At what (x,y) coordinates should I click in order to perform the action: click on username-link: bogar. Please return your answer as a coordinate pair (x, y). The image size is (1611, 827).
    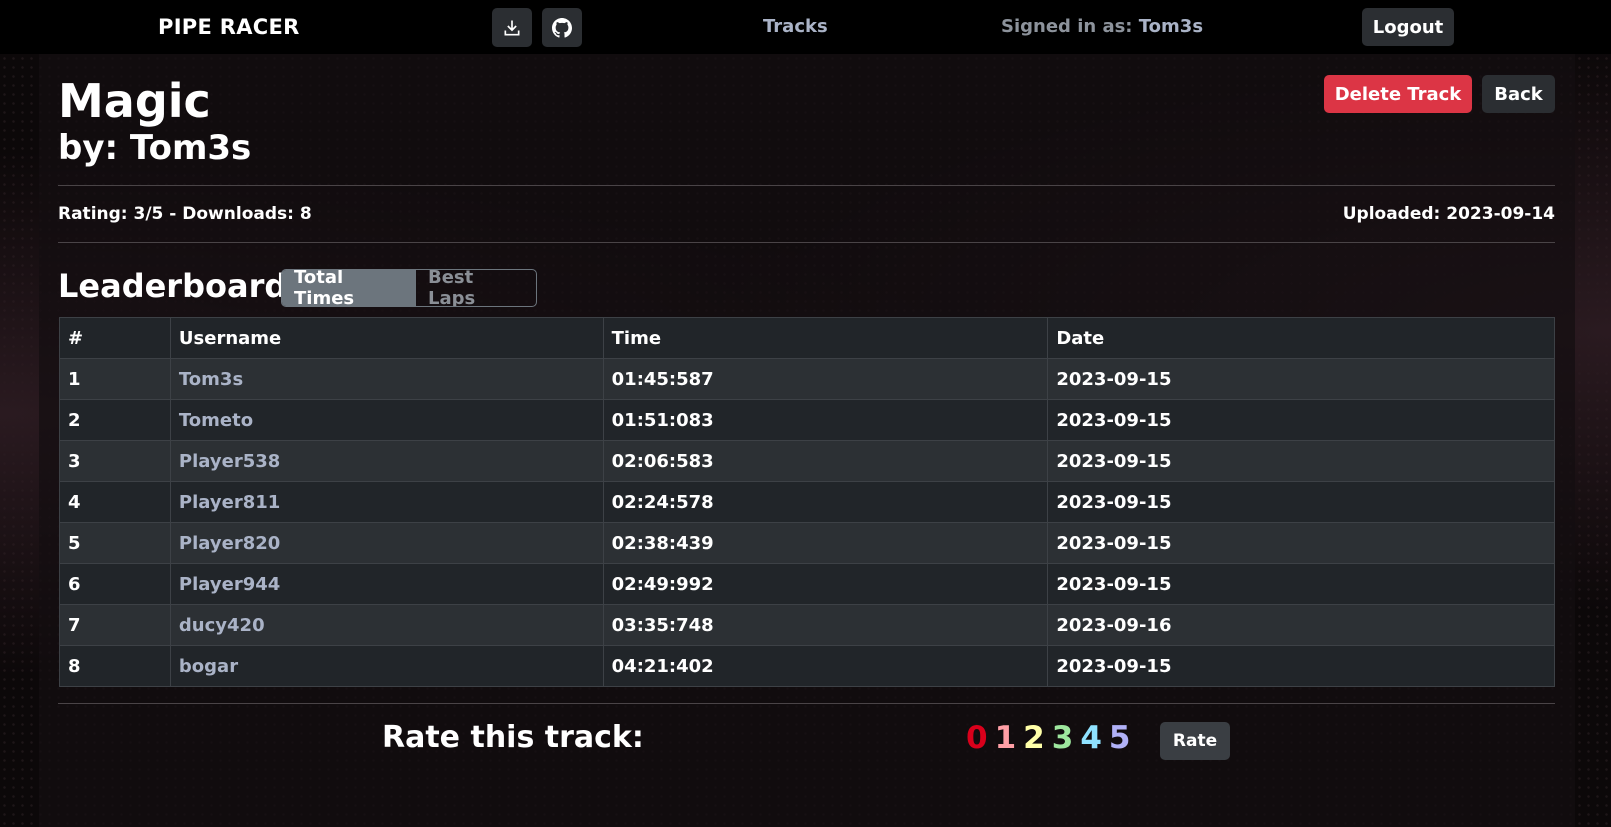
    Looking at the image, I should click on (386, 666).